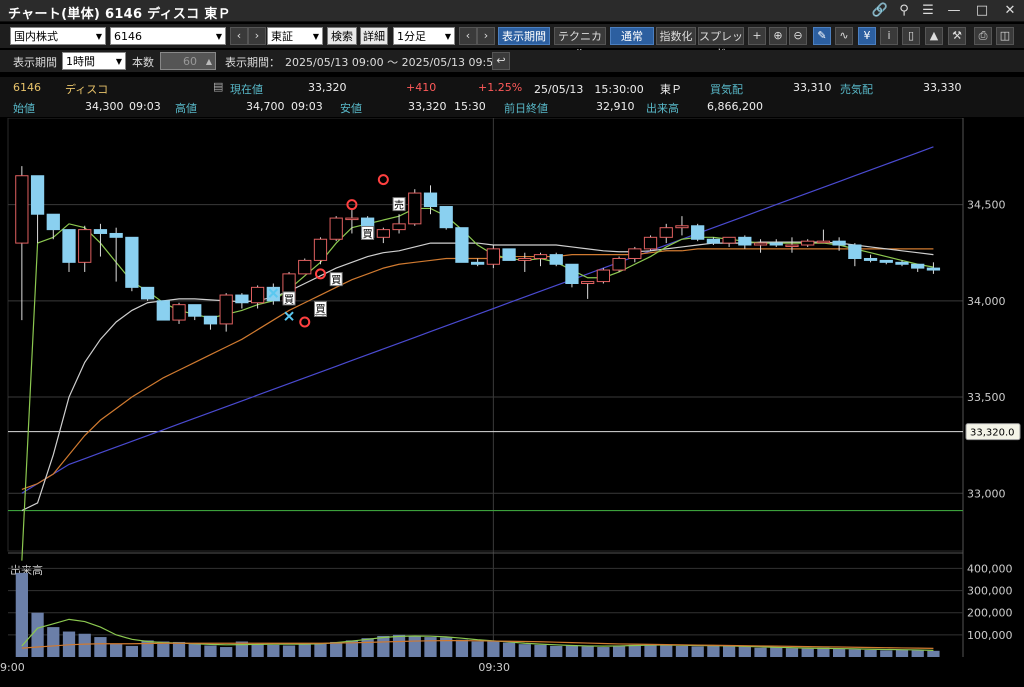  Describe the element at coordinates (500, 87) in the screenshot. I see `change-percent: +1.25%` at that location.